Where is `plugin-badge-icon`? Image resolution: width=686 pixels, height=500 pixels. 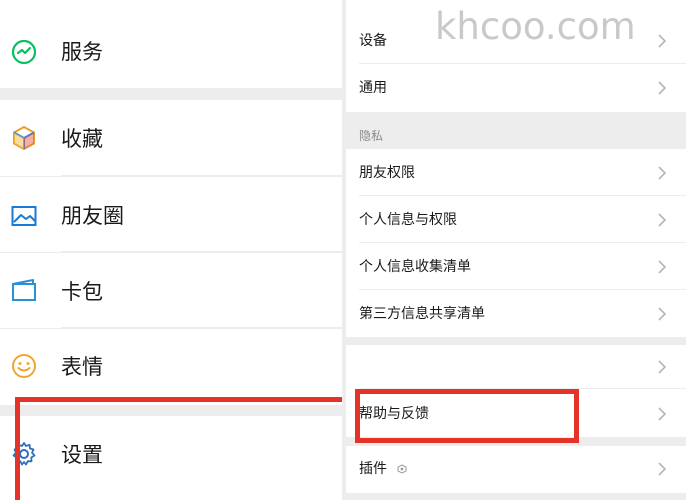
plugin-badge-icon is located at coordinates (402, 469).